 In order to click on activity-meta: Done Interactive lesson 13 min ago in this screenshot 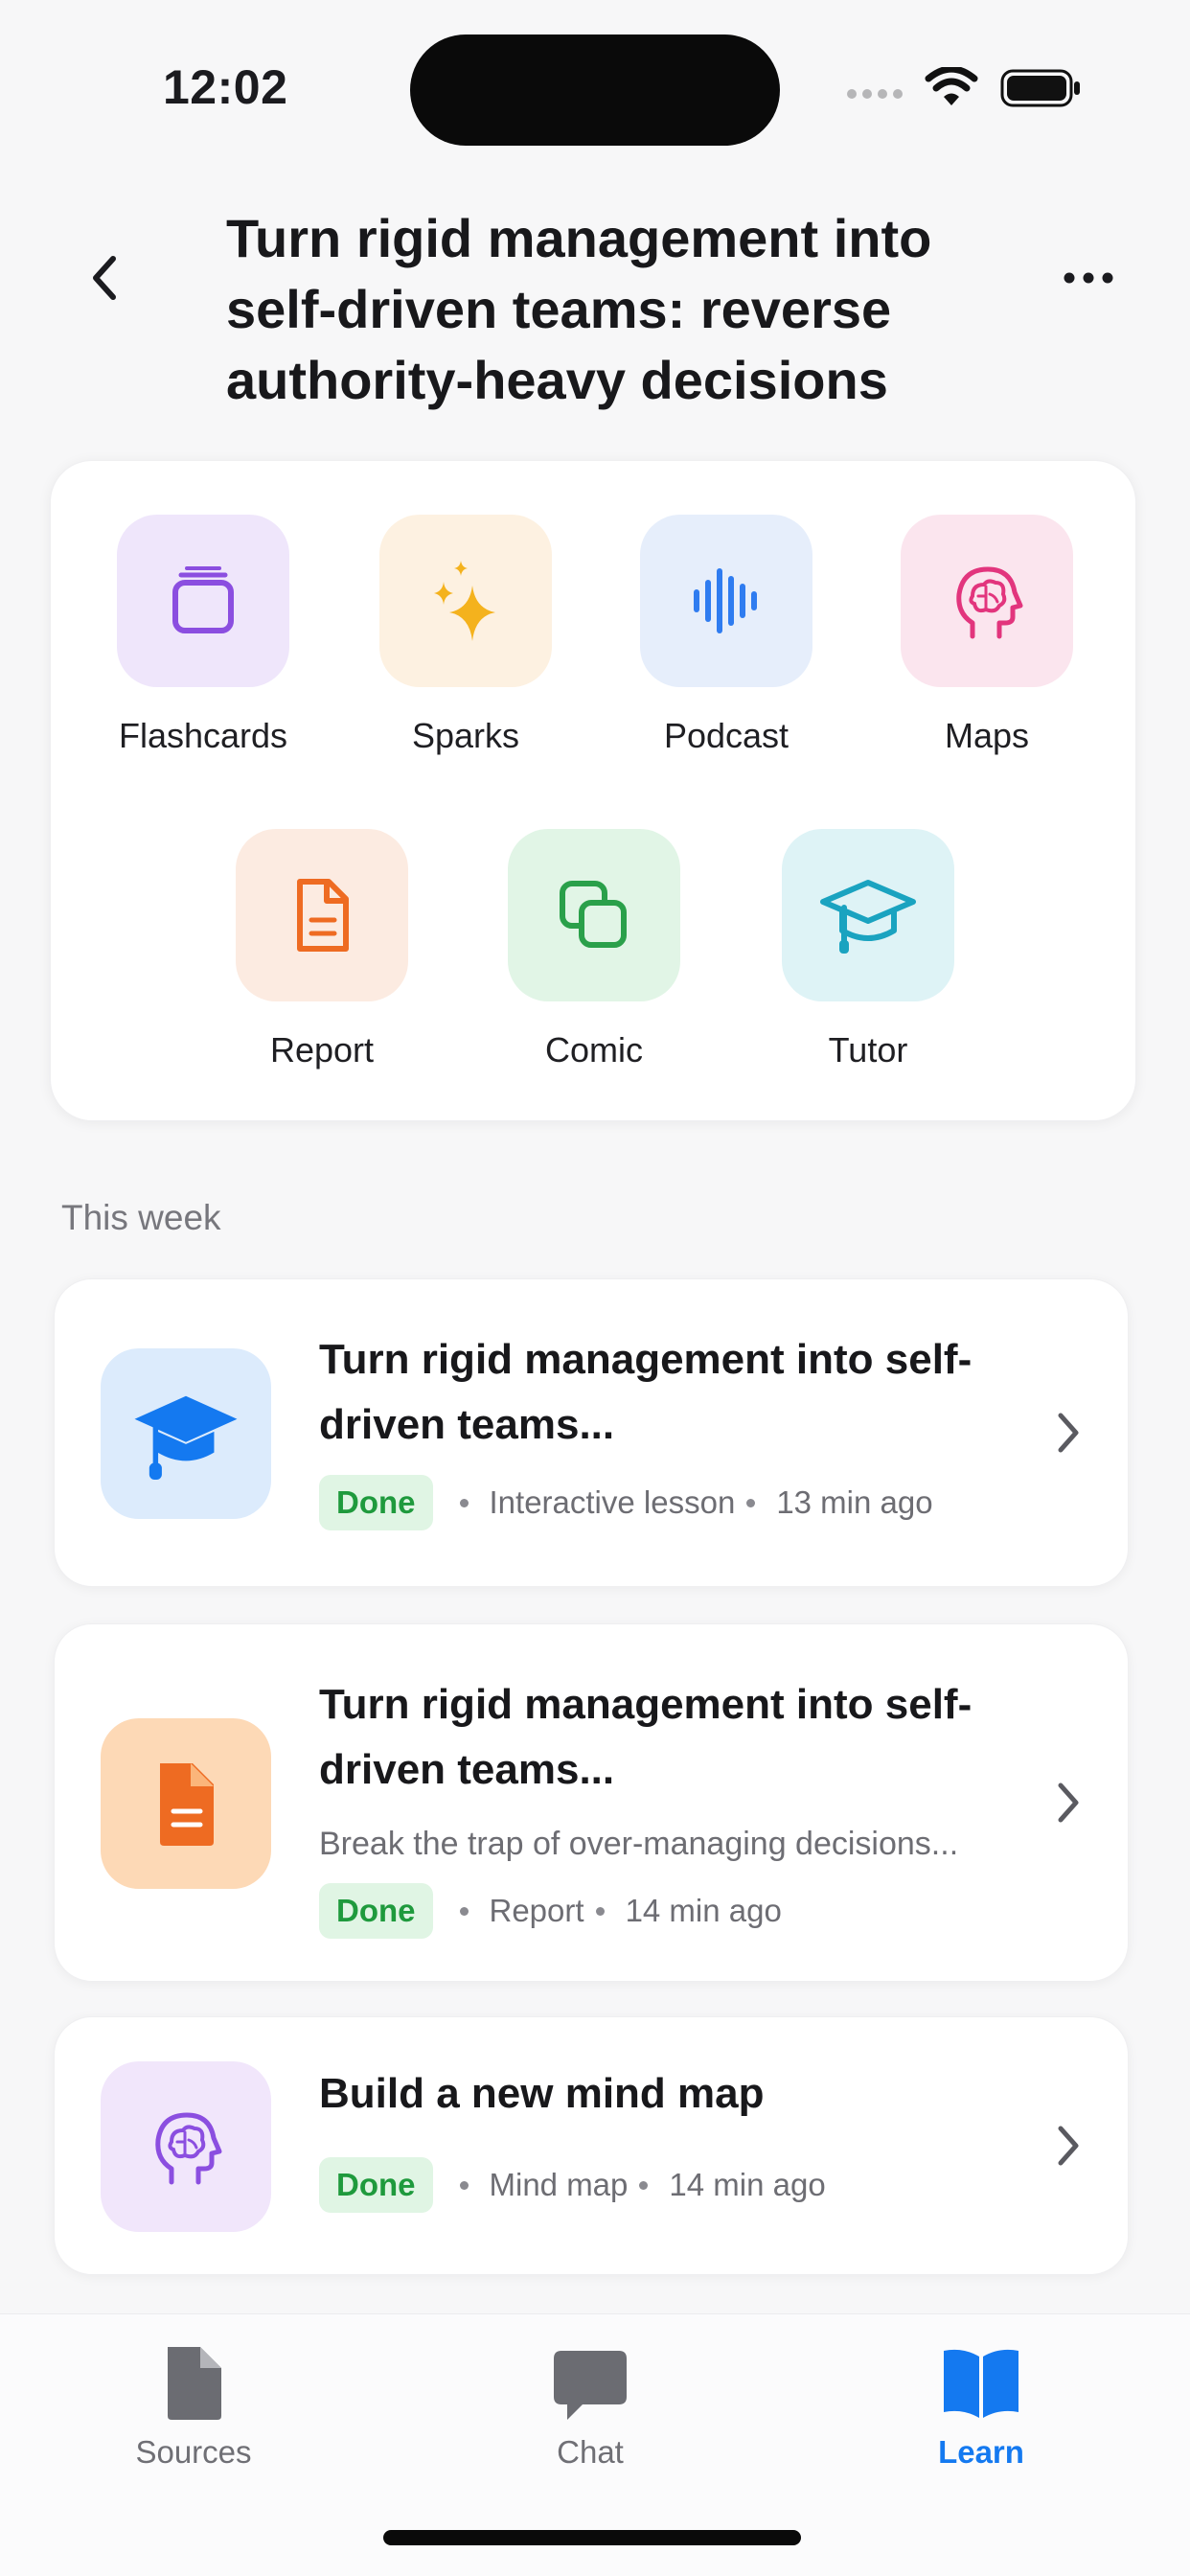, I will do `click(626, 1502)`.